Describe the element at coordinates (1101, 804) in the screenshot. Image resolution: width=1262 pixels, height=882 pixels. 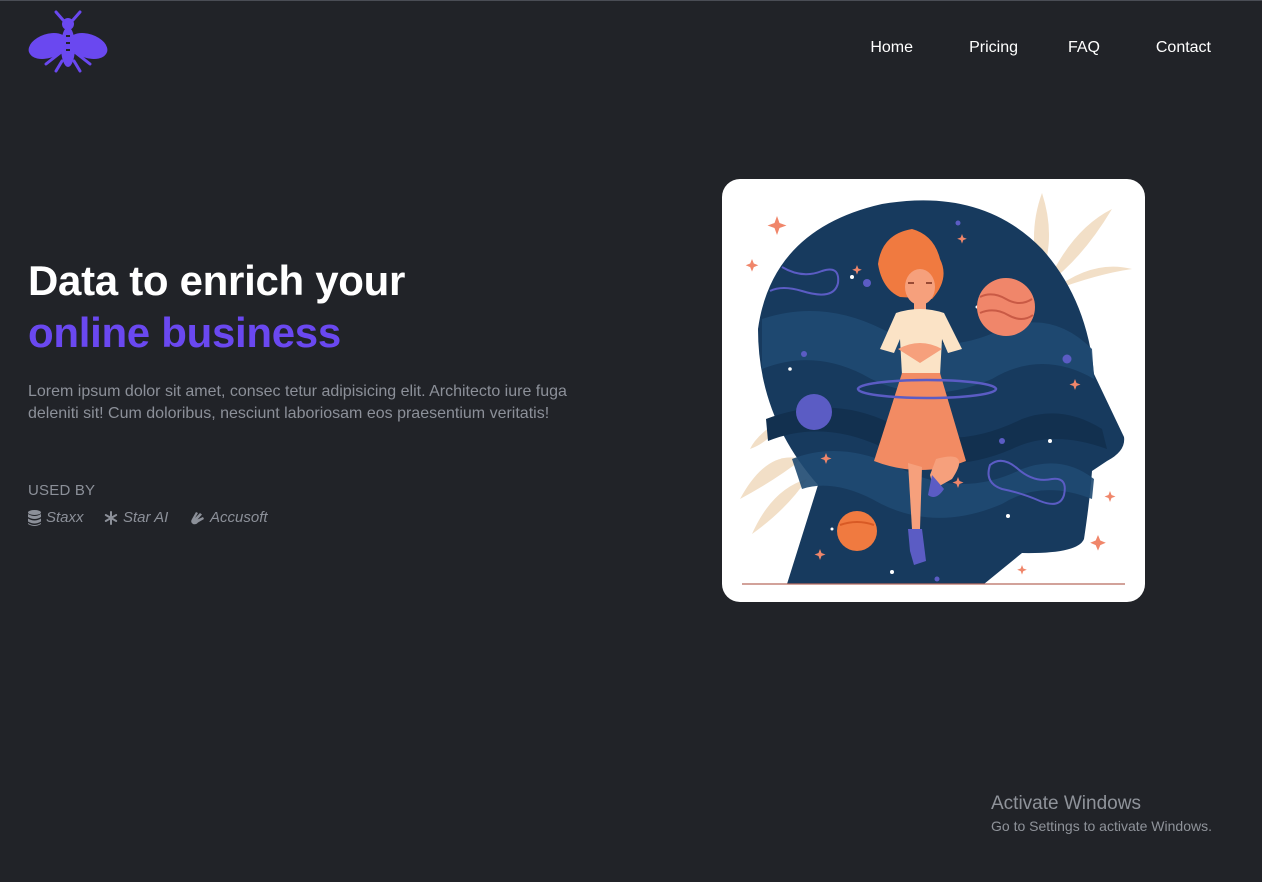
I see `watermark-title: Activate Windows` at that location.